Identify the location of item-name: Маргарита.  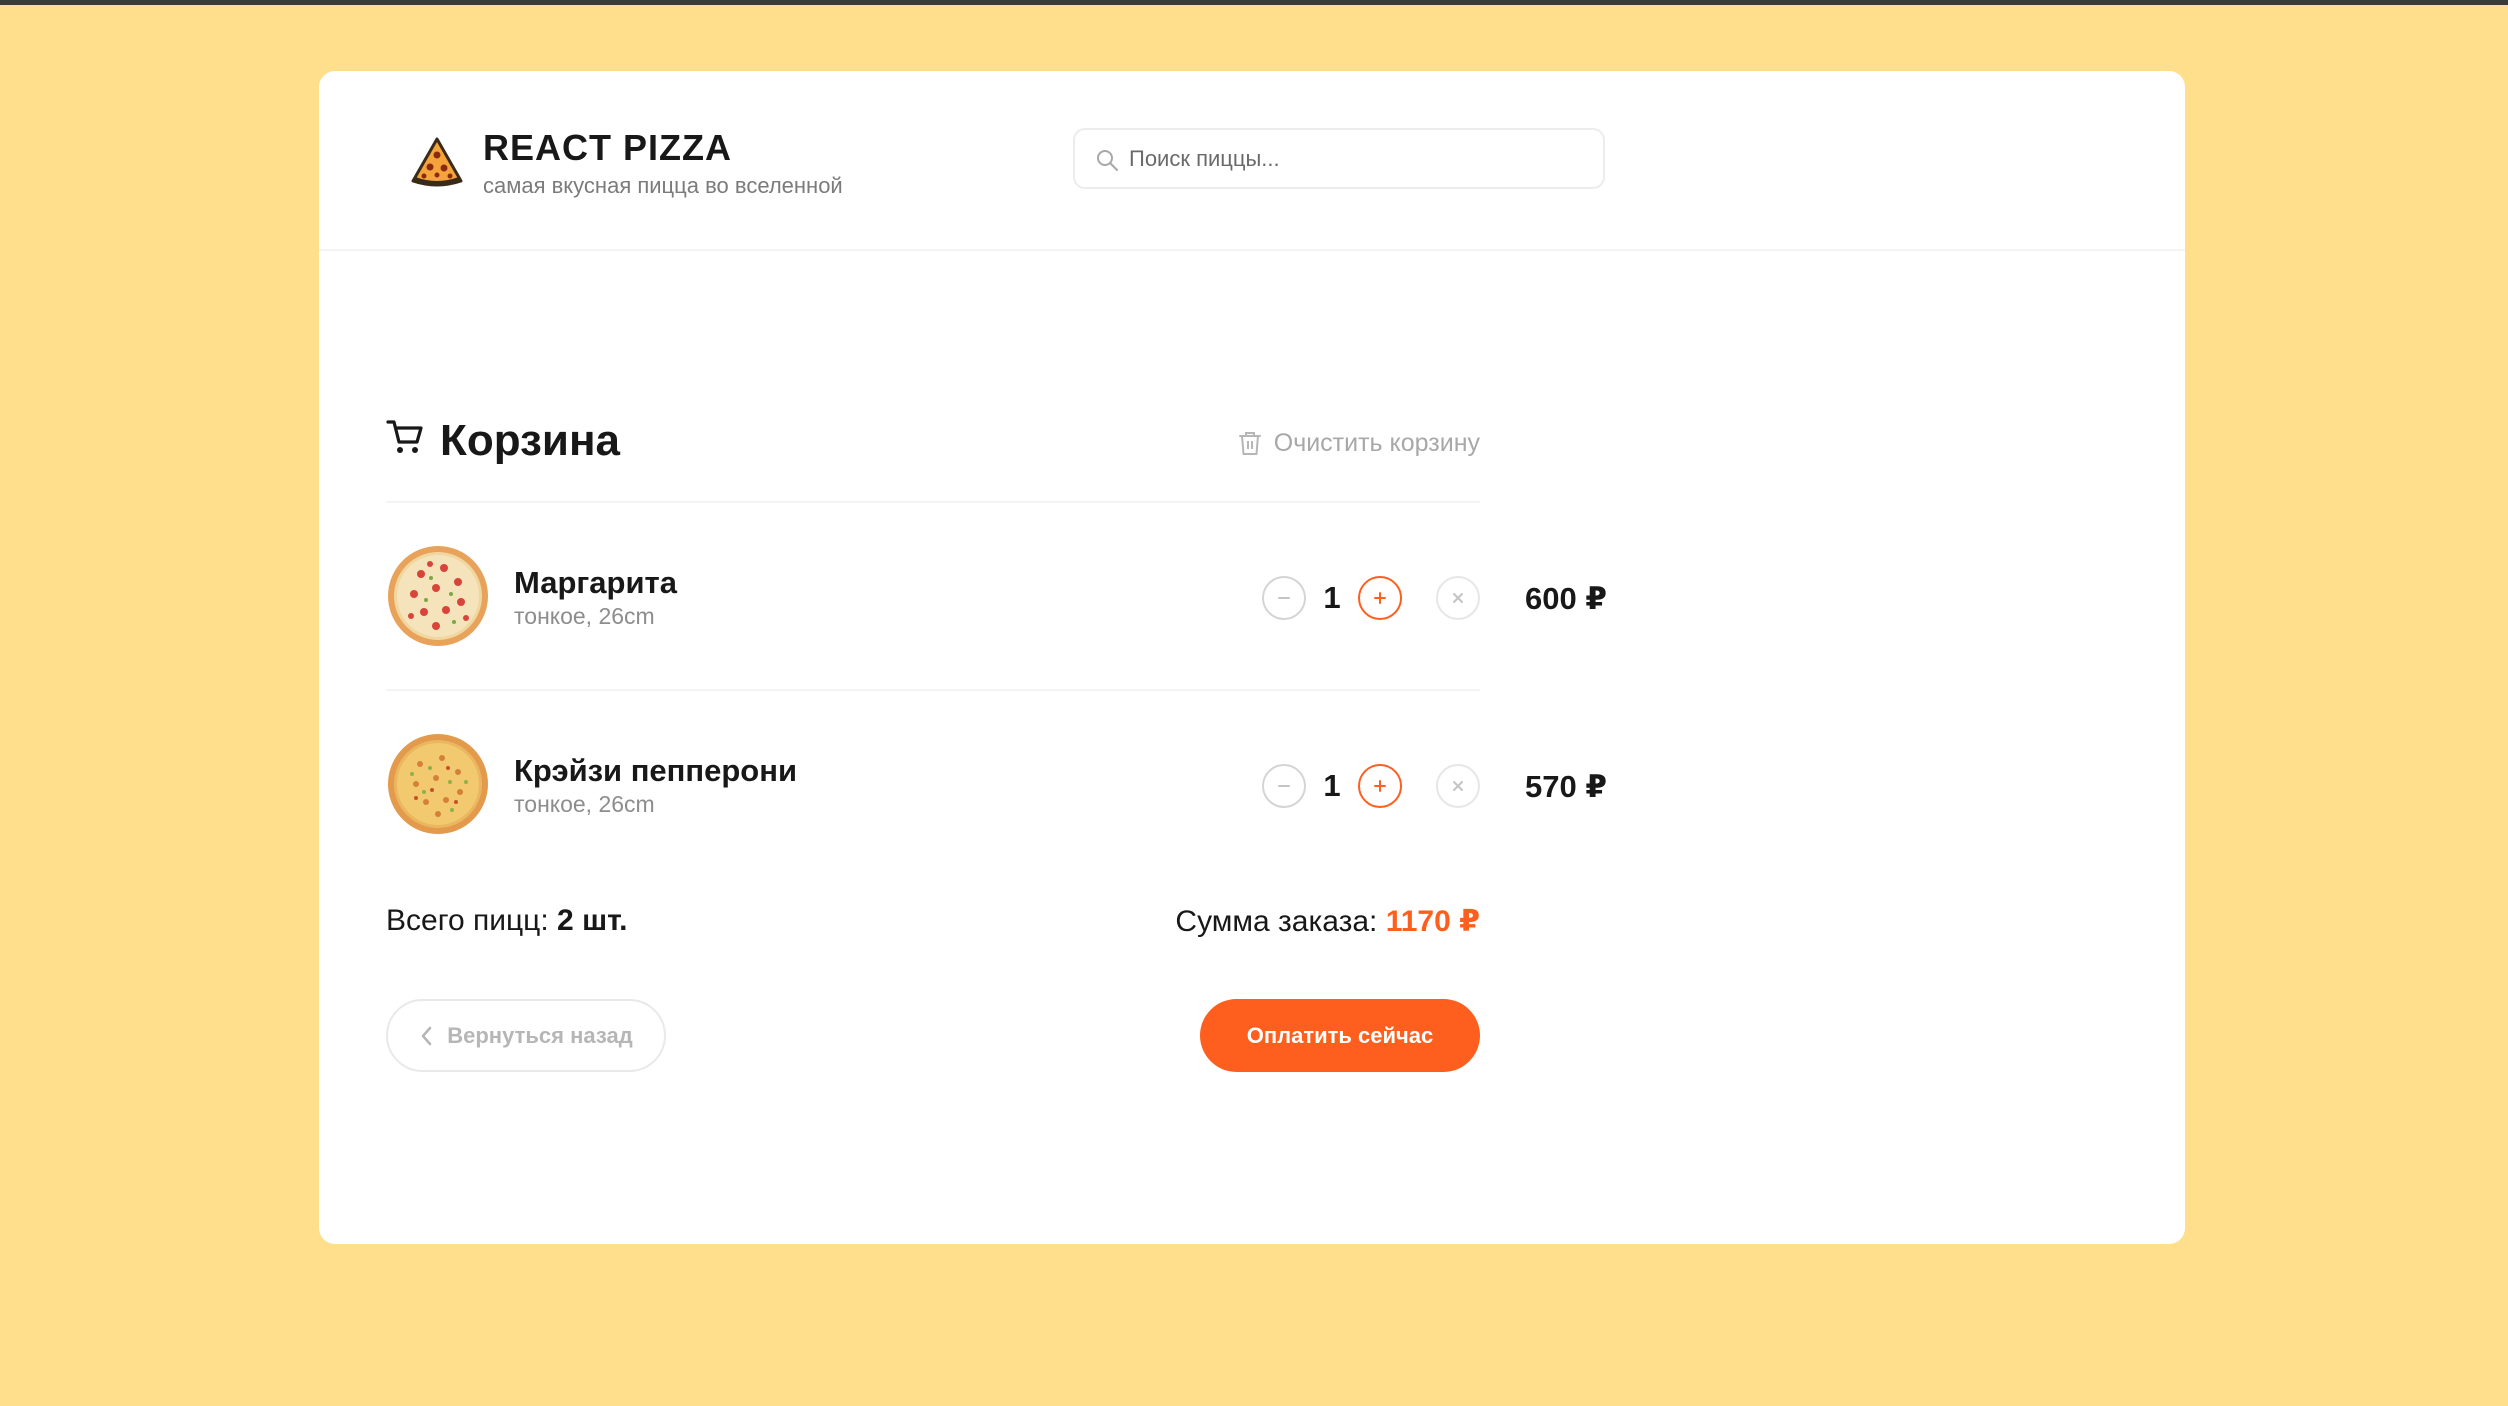
(595, 582).